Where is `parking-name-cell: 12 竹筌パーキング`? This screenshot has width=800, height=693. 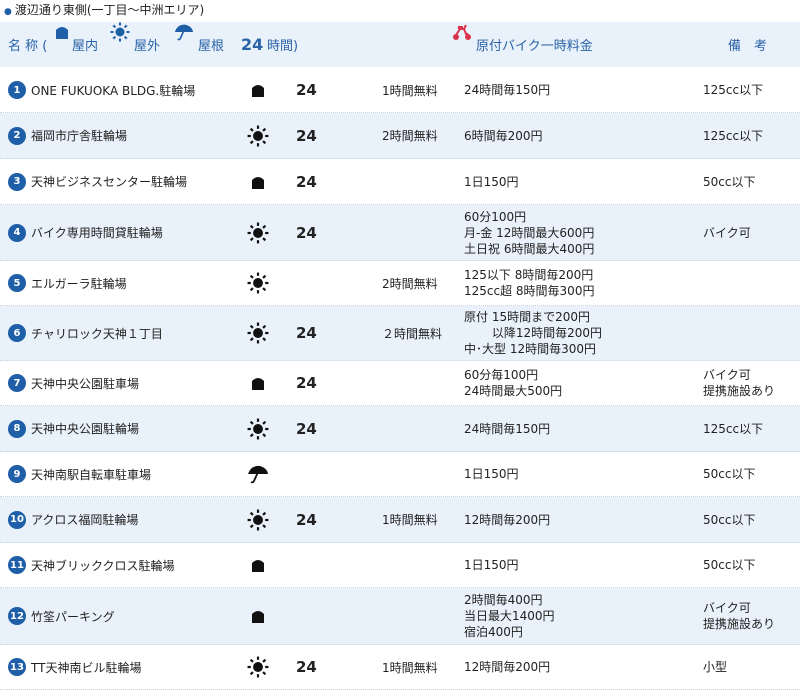 parking-name-cell: 12 竹筌パーキング is located at coordinates (61, 616).